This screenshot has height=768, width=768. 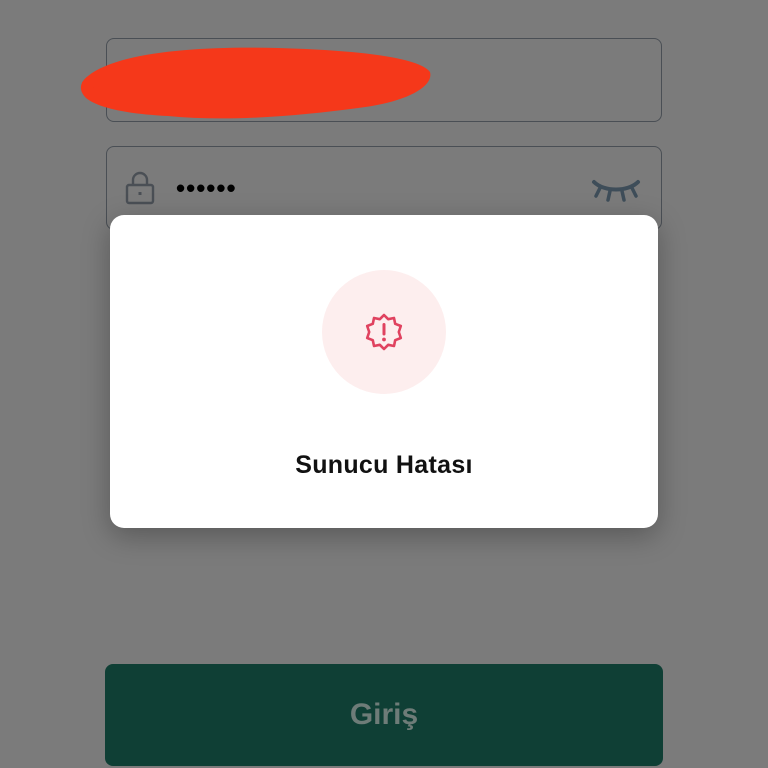 What do you see at coordinates (616, 191) in the screenshot?
I see `eye-closed-icon` at bounding box center [616, 191].